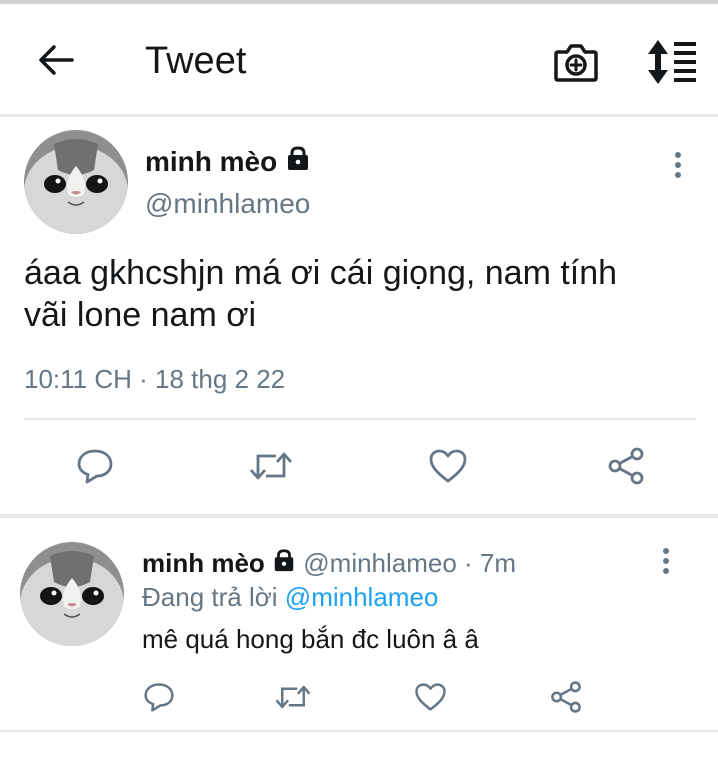 The width and height of the screenshot is (718, 776). Describe the element at coordinates (666, 563) in the screenshot. I see `reply-more-options-icon` at that location.